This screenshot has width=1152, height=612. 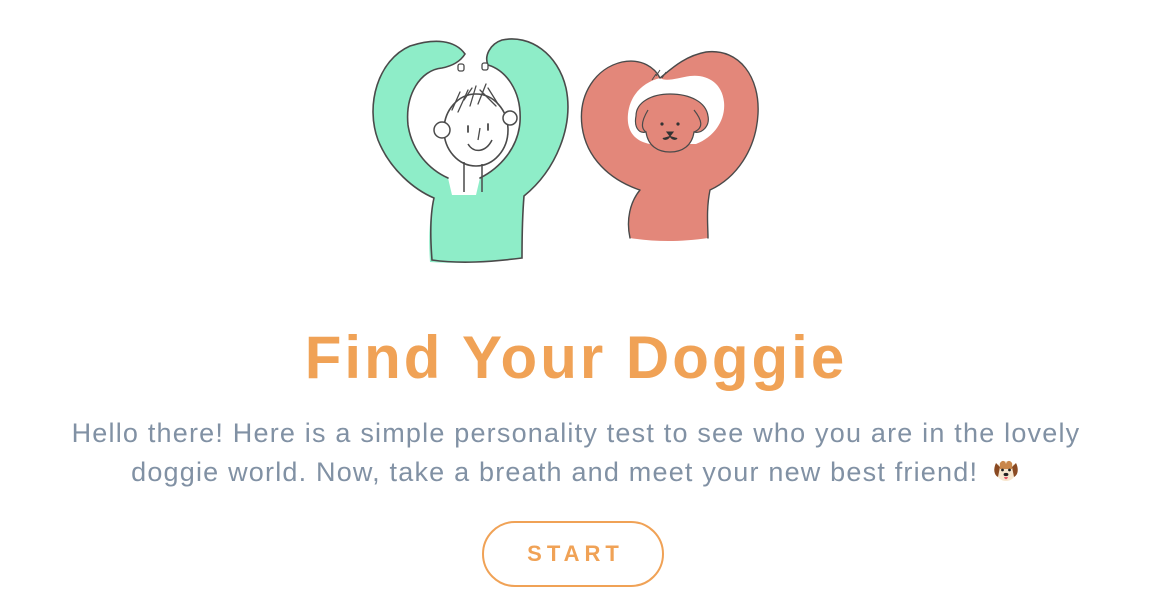 What do you see at coordinates (485, 66) in the screenshot?
I see `person-hand-right` at bounding box center [485, 66].